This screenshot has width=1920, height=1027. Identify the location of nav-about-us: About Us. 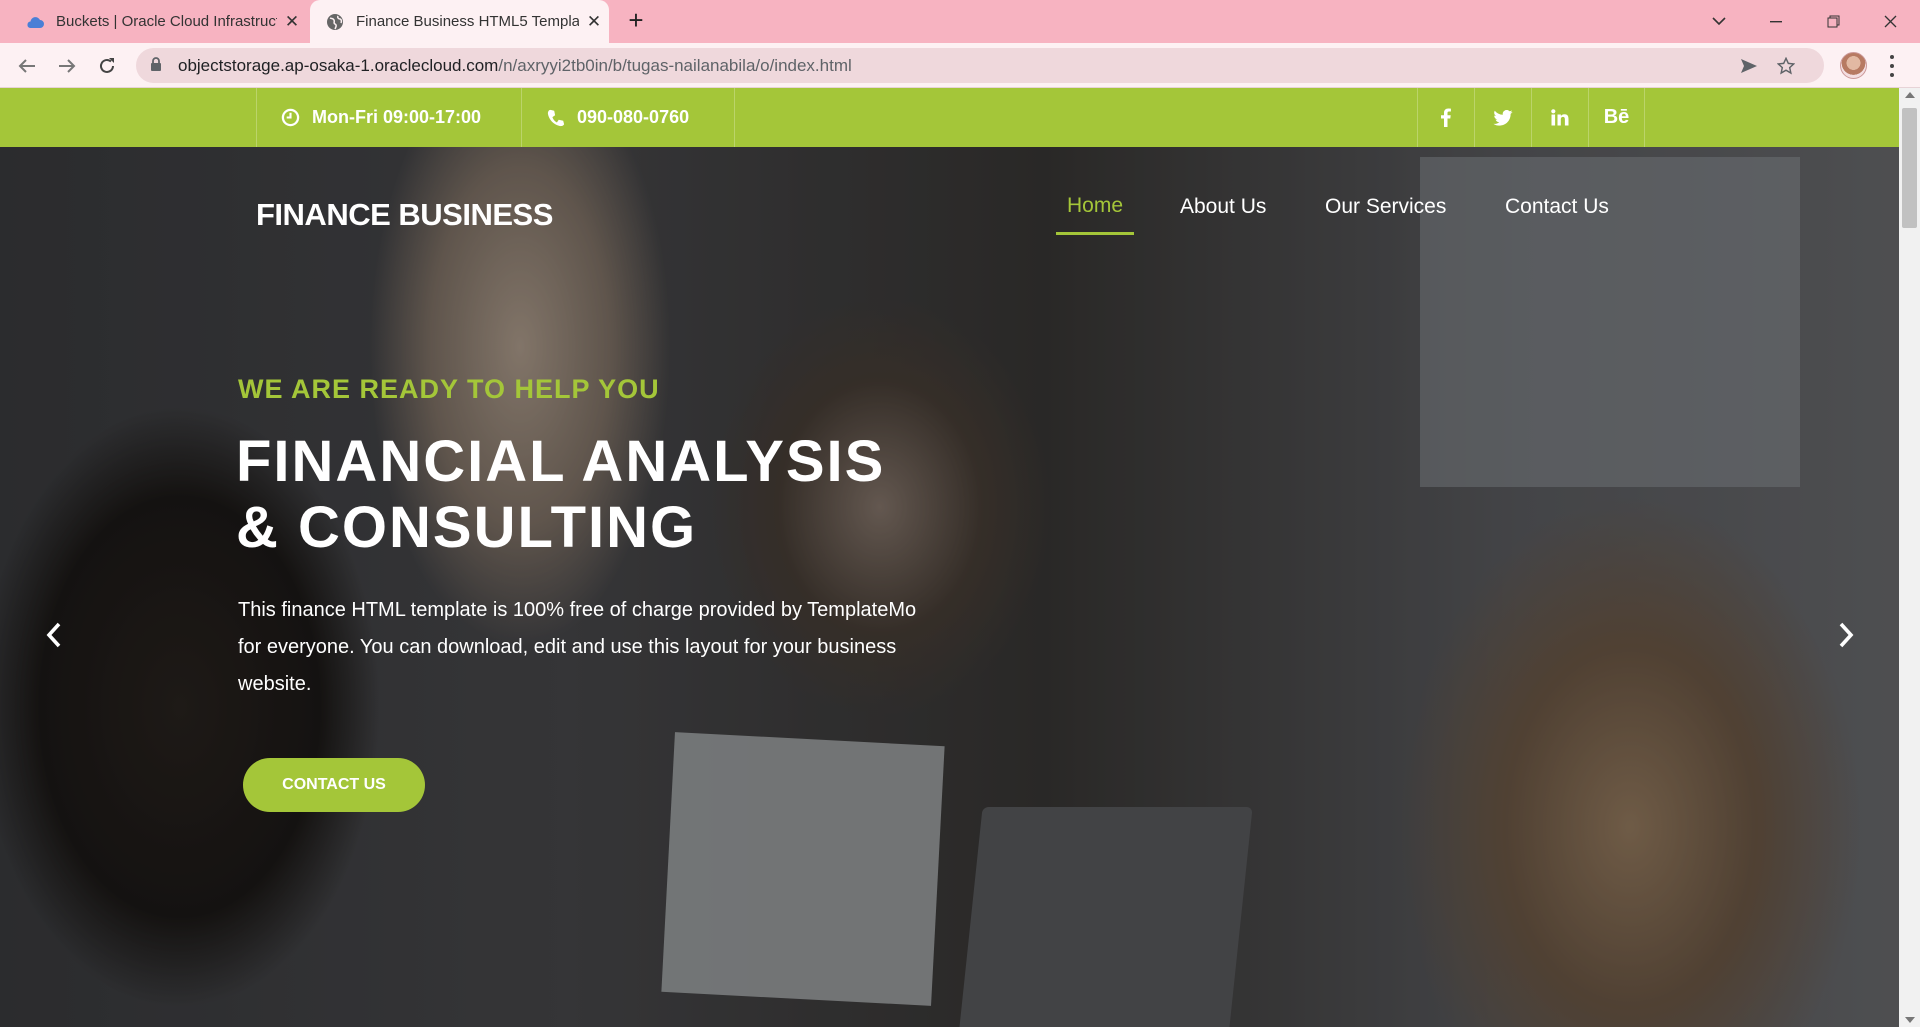
(1223, 207).